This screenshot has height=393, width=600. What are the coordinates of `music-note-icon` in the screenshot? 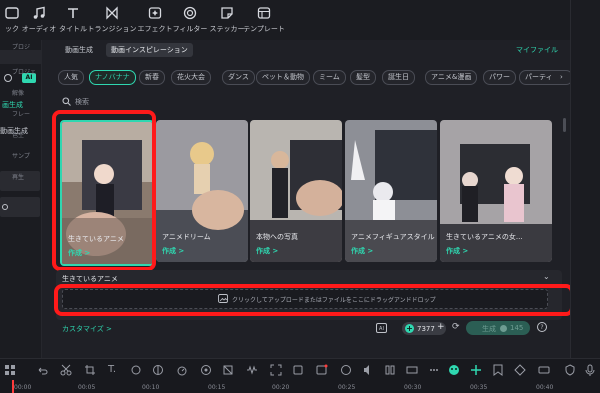 It's located at (39, 12).